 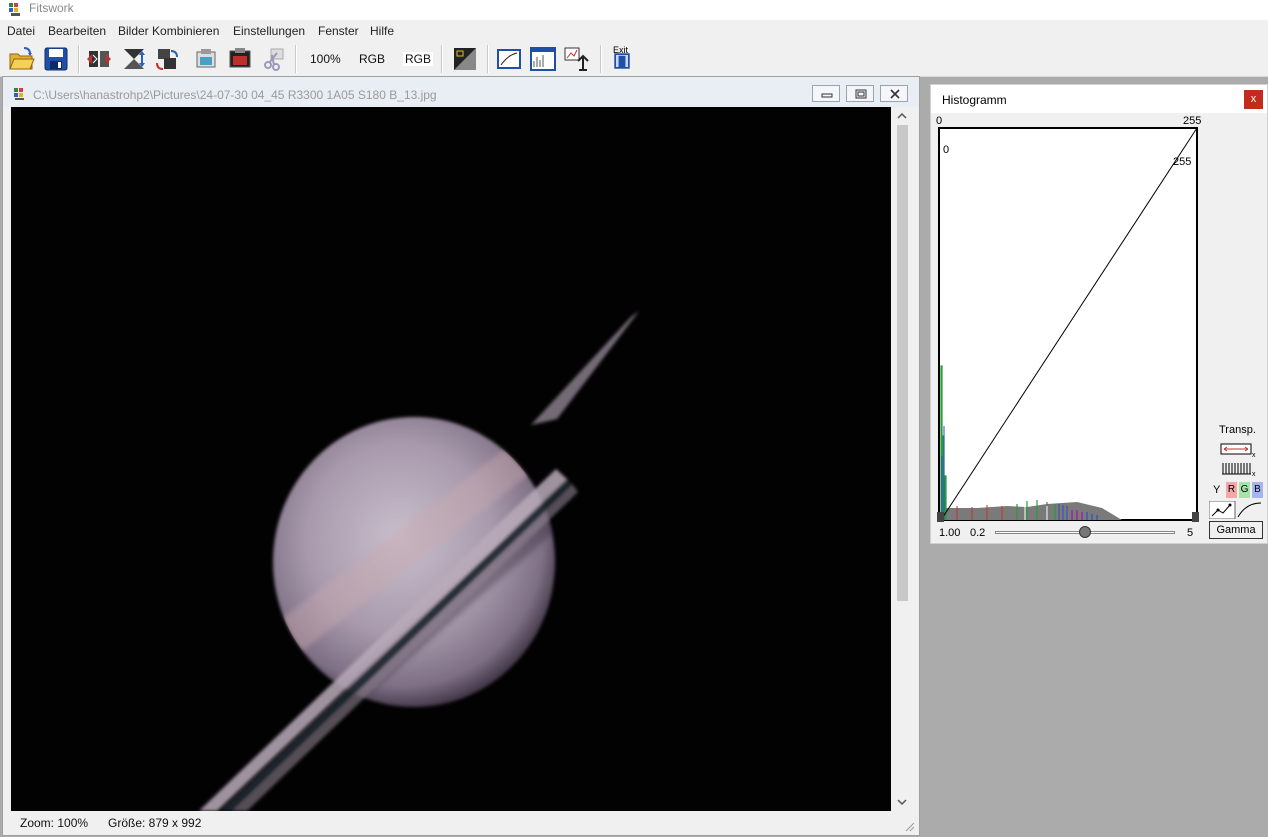 What do you see at coordinates (382, 31) in the screenshot?
I see `menu-hilfe: Hilfe` at bounding box center [382, 31].